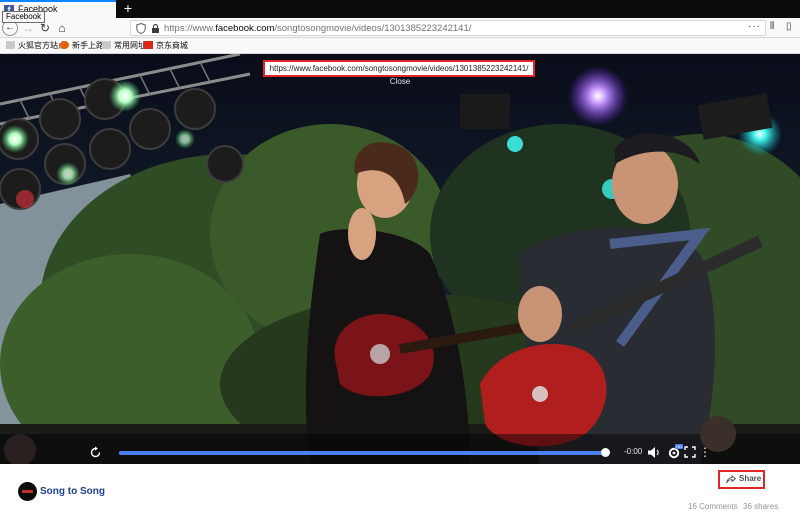  What do you see at coordinates (166, 46) in the screenshot?
I see `bookmark-jd-mall: 京东商城` at bounding box center [166, 46].